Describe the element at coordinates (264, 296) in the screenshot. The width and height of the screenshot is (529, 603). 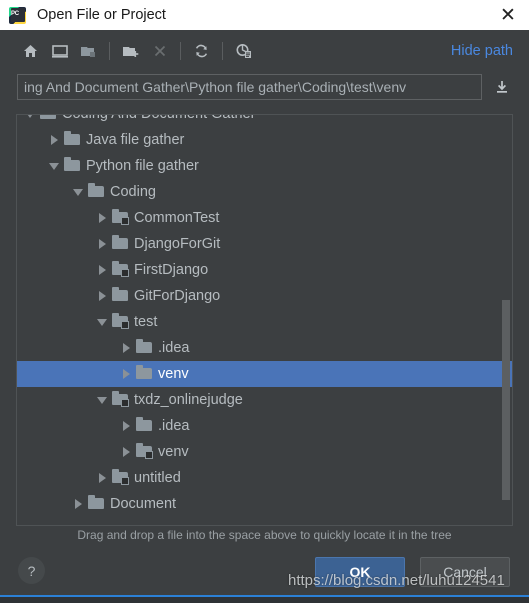
I see `tree-row: GitForDjango` at that location.